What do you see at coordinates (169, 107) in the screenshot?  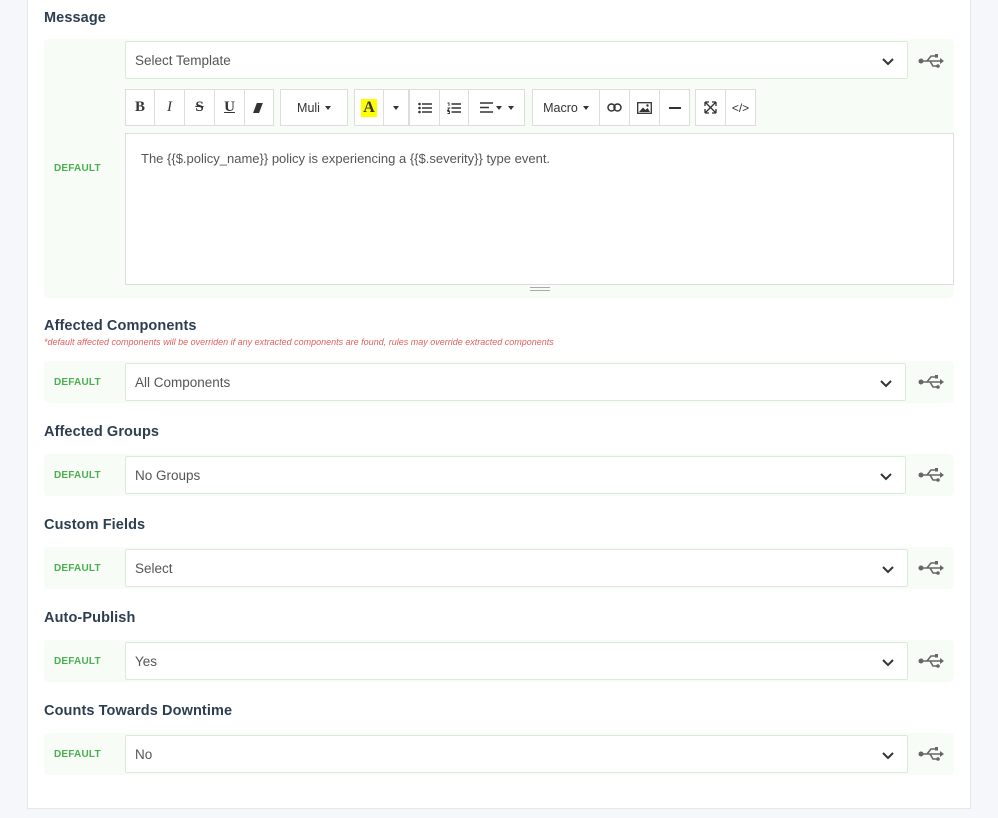 I see `italic-button: I` at bounding box center [169, 107].